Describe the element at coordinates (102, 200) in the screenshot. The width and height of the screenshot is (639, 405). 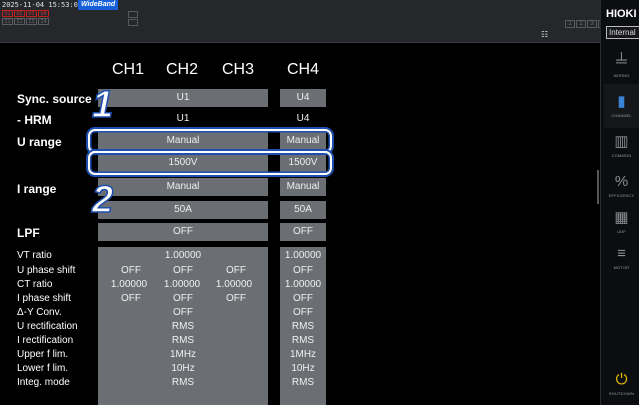
I see `callout-2: 2` at that location.